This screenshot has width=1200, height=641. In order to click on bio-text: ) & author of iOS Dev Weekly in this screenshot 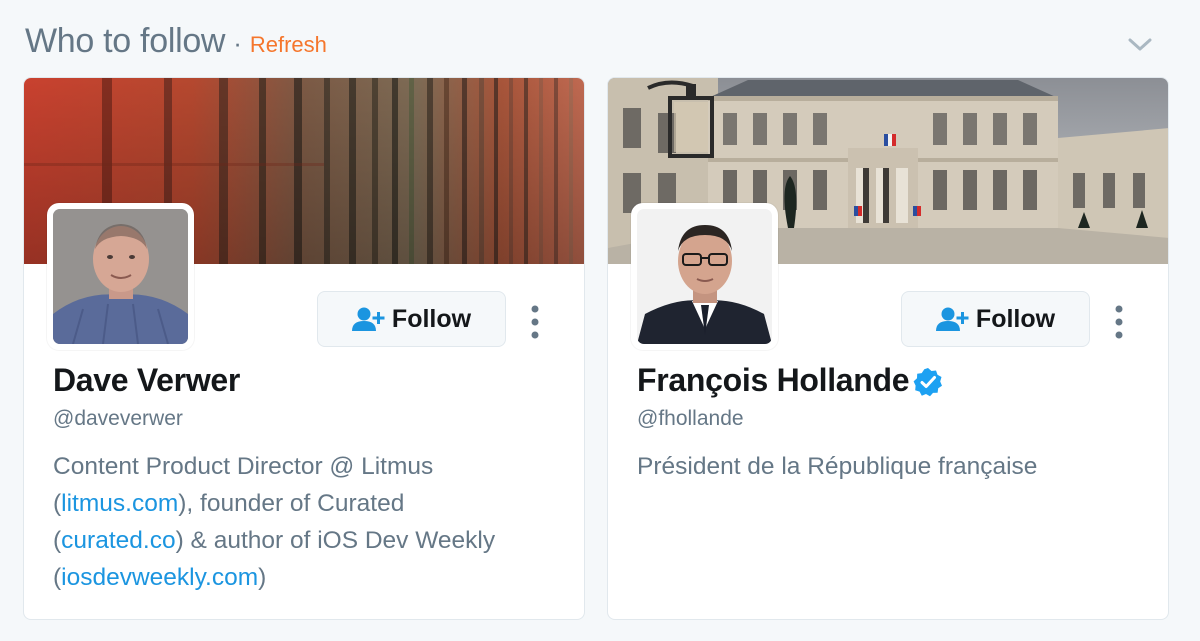, I will do `click(335, 540)`.